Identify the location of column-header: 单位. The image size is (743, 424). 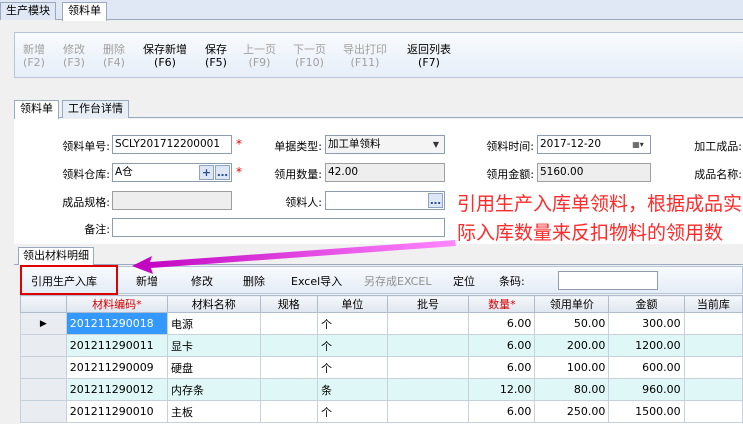
(352, 304).